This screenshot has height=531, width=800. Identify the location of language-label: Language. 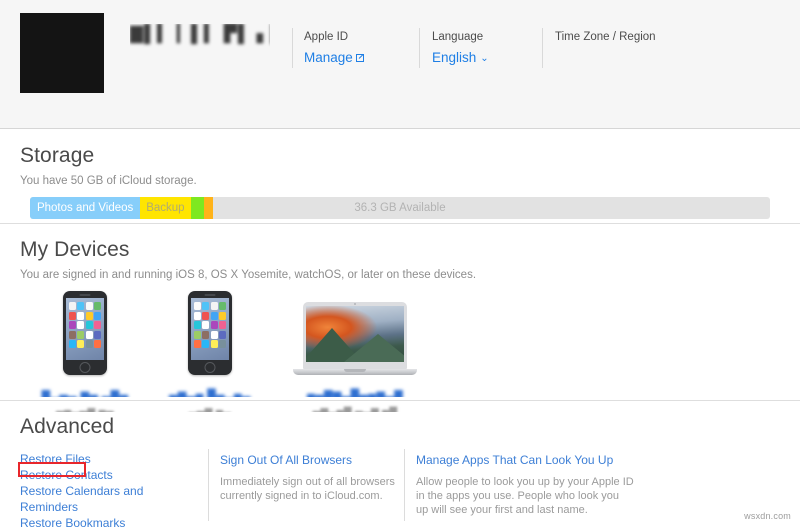
(458, 37).